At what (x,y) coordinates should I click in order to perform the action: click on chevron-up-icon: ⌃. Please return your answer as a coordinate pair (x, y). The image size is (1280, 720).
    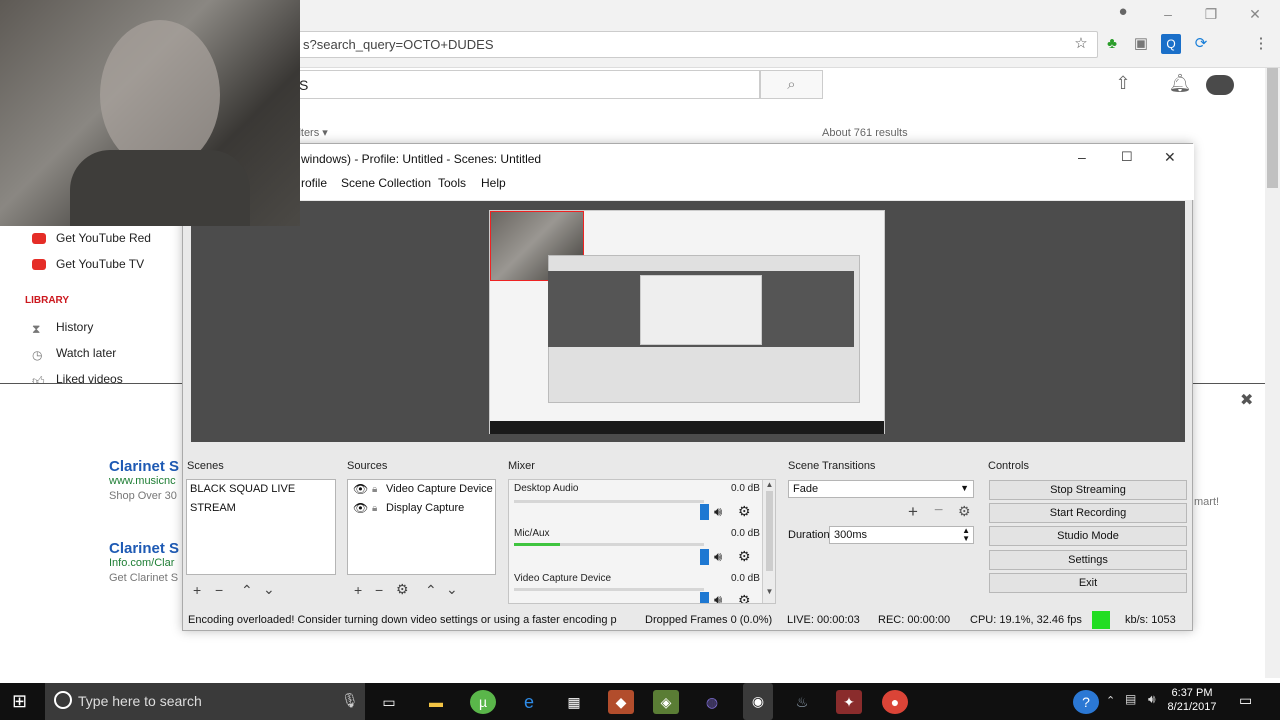
    Looking at the image, I should click on (1110, 700).